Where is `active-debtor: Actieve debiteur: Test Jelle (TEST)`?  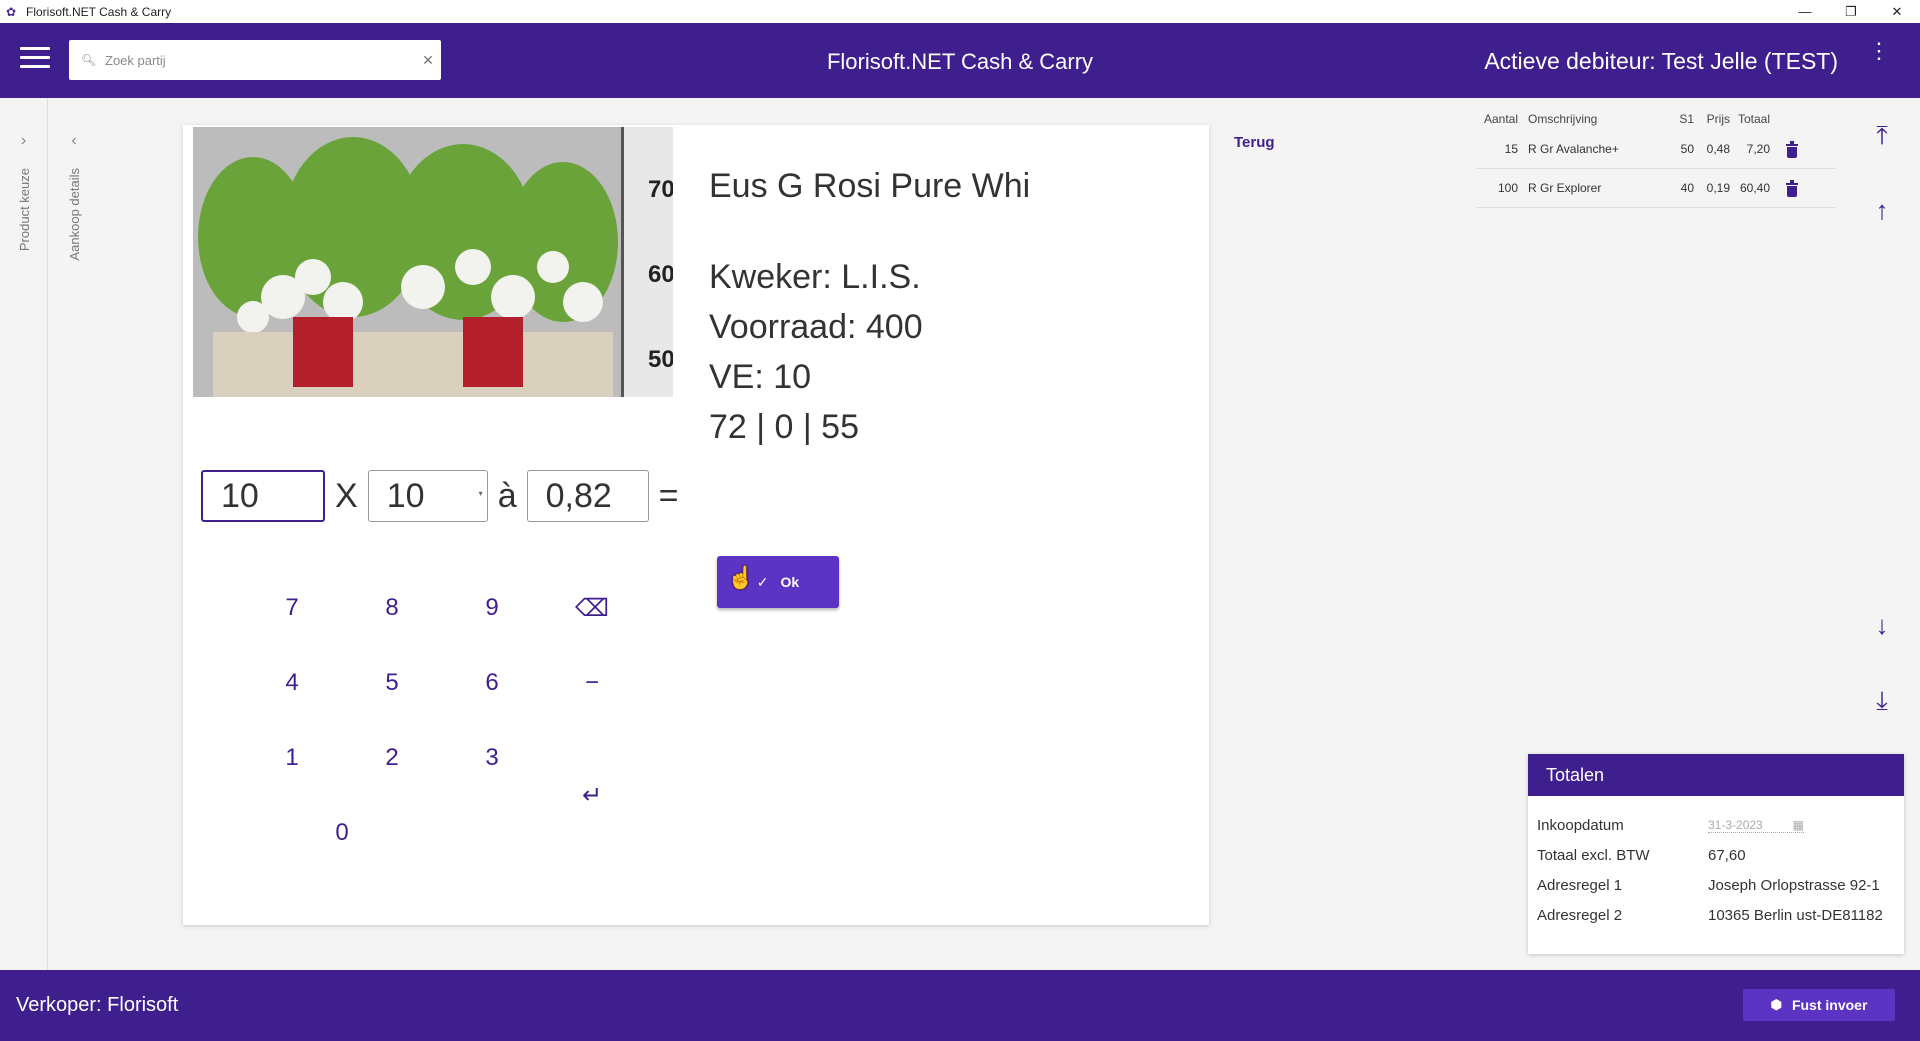
active-debtor: Actieve debiteur: Test Jelle (TEST) is located at coordinates (1661, 61).